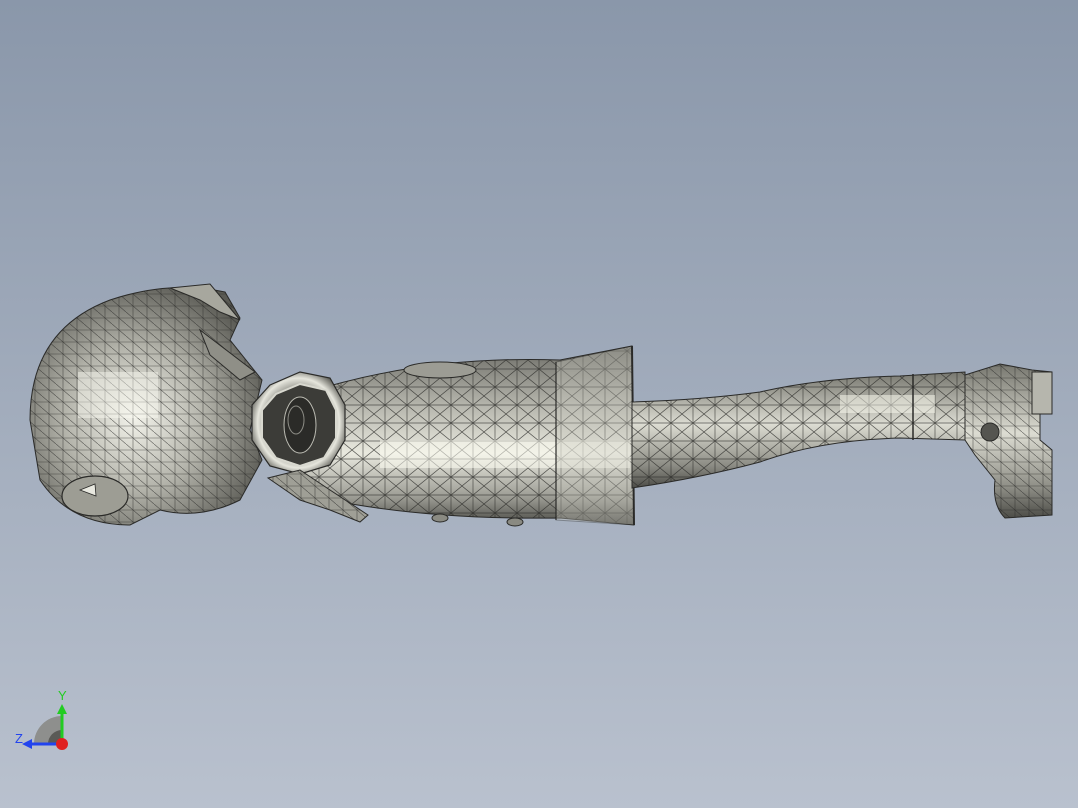 This screenshot has height=808, width=1078. Describe the element at coordinates (62, 695) in the screenshot. I see `triad-y-label: Y` at that location.